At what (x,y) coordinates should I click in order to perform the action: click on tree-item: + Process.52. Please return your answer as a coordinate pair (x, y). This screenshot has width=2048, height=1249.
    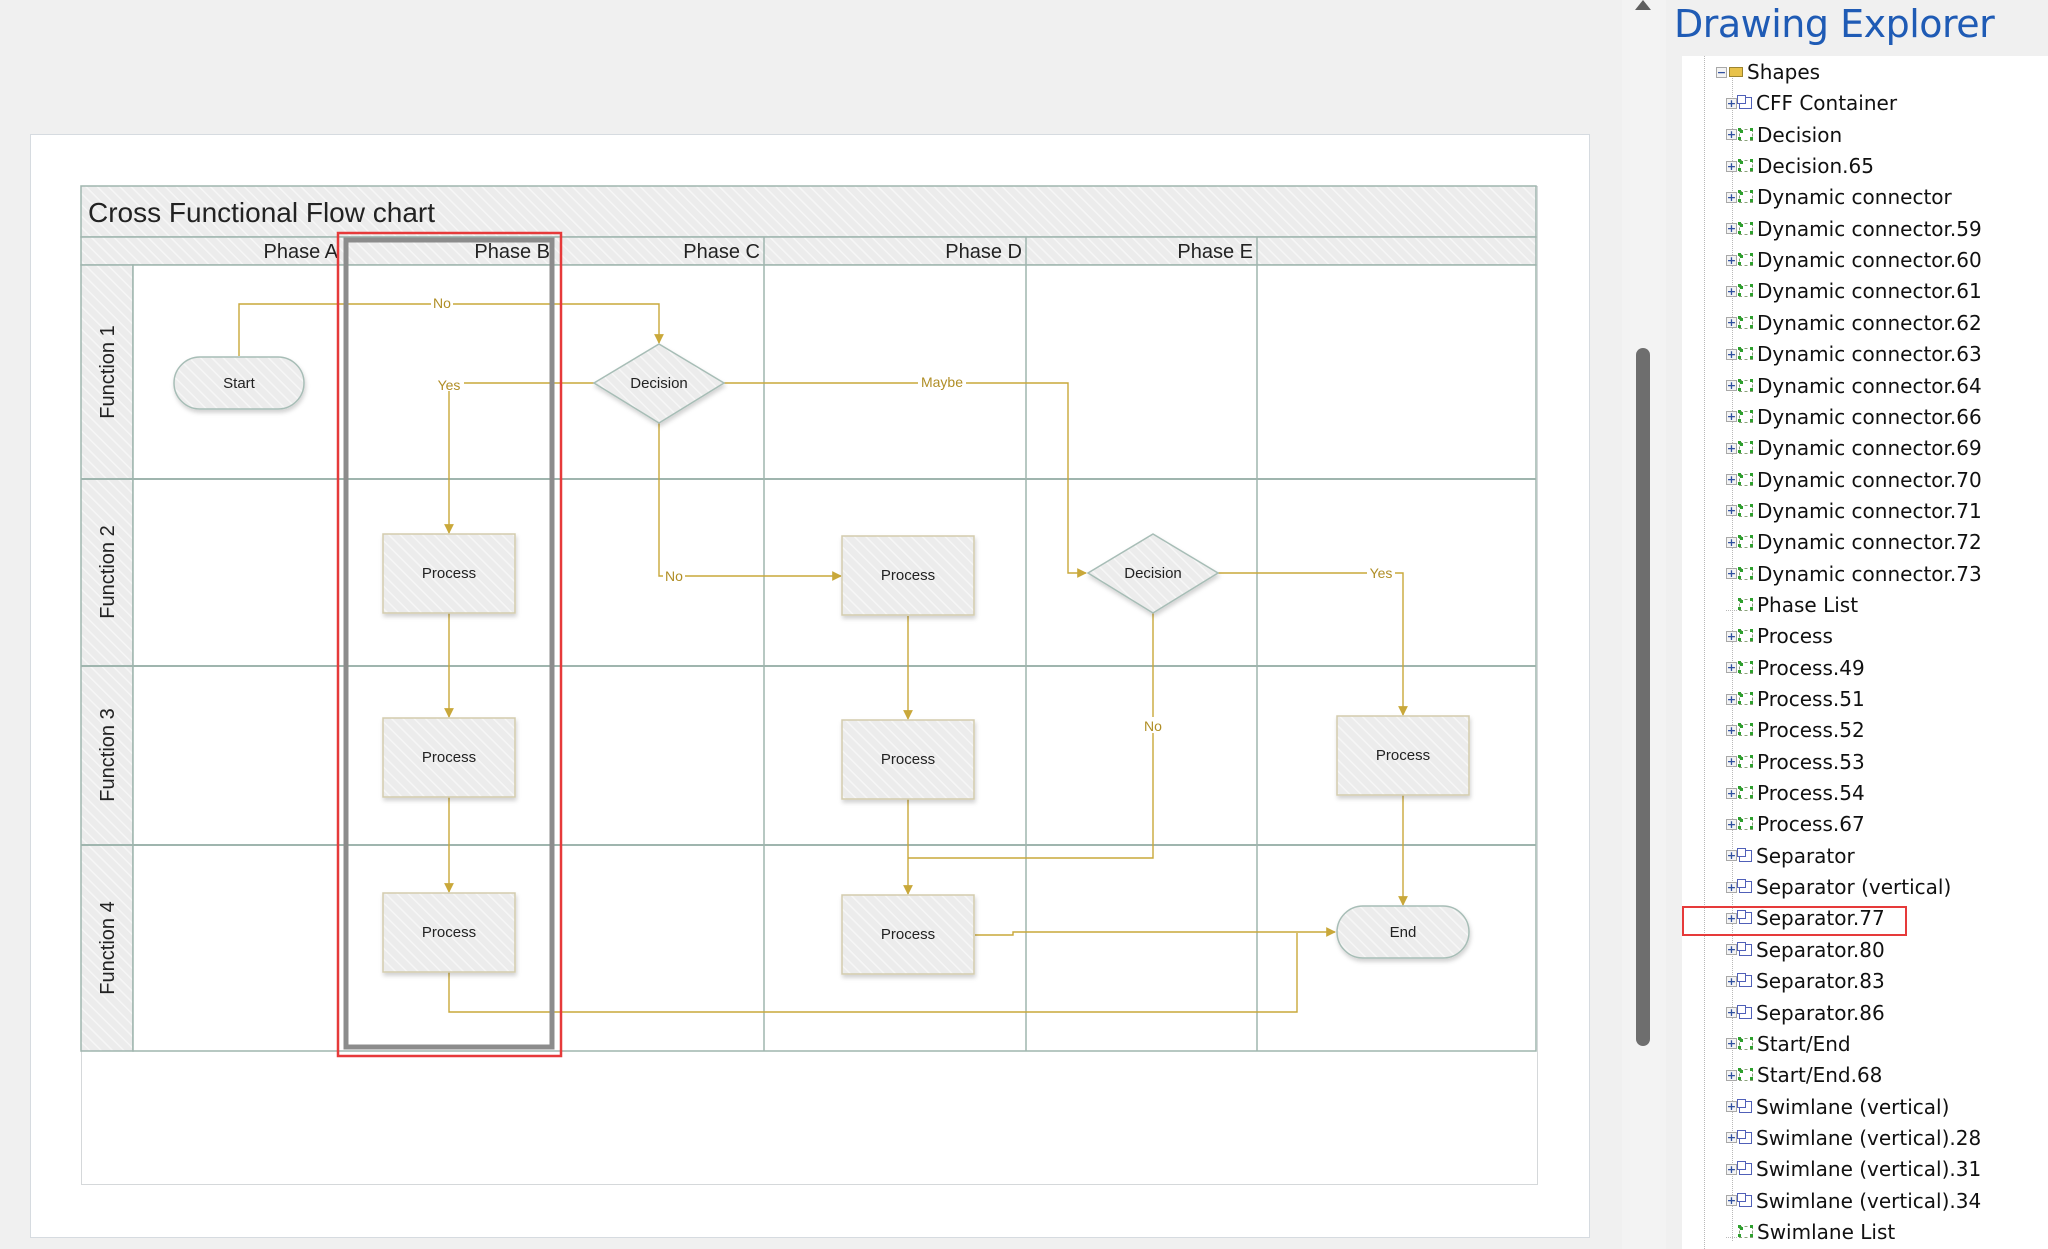
    Looking at the image, I should click on (1795, 730).